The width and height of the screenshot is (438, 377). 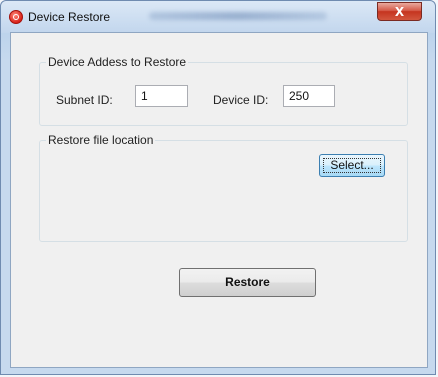 I want to click on blurred-title-region, so click(x=238, y=16).